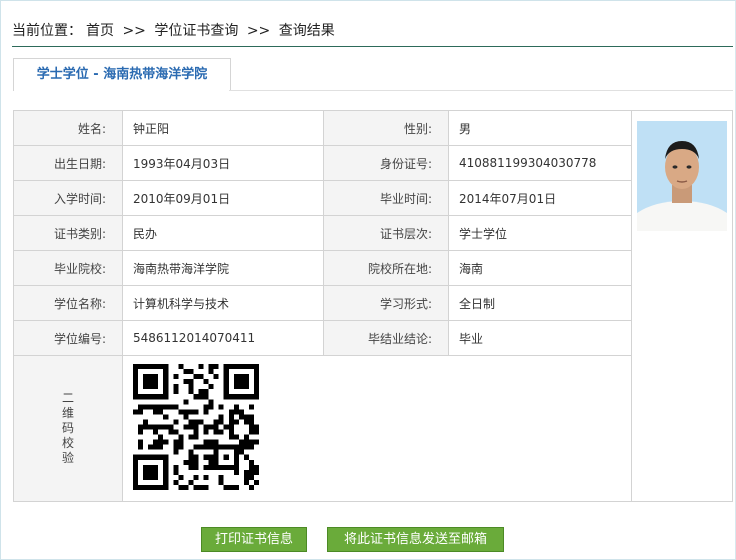 This screenshot has height=560, width=736. Describe the element at coordinates (223, 338) in the screenshot. I see `degree-no-value: 5486112014070411` at that location.